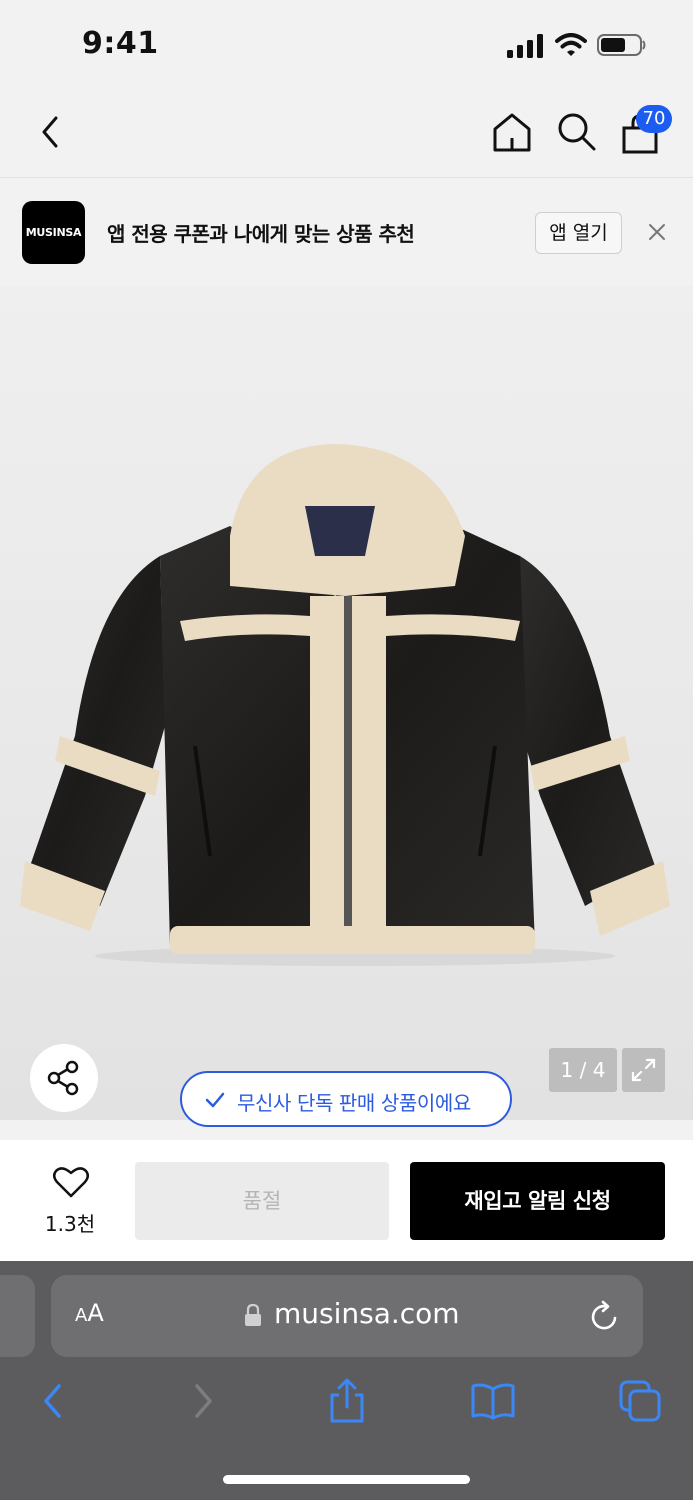 This screenshot has width=693, height=1500. I want to click on home-icon, so click(512, 132).